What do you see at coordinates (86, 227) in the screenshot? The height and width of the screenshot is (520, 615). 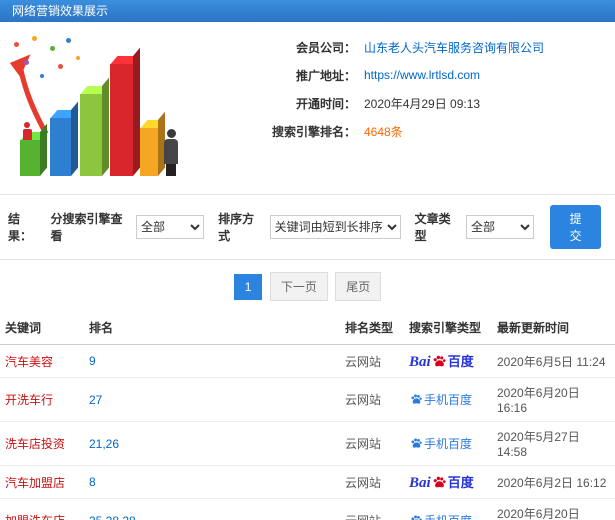 I see `engine-filter-label: 分搜索引擎查看` at bounding box center [86, 227].